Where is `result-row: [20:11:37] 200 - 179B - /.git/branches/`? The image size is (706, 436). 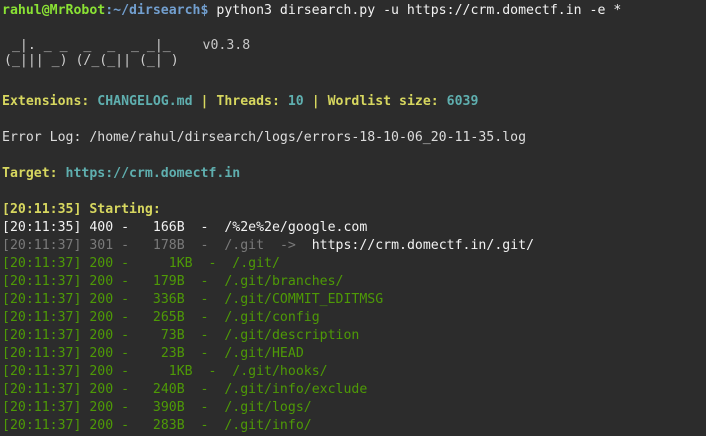 result-row: [20:11:37] 200 - 179B - /.git/branches/ is located at coordinates (172, 282).